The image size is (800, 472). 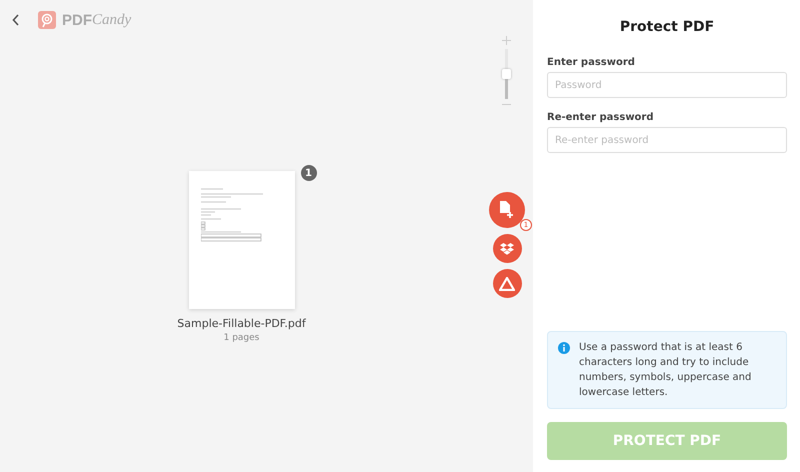 I want to click on zoom-out-icon, so click(x=506, y=104).